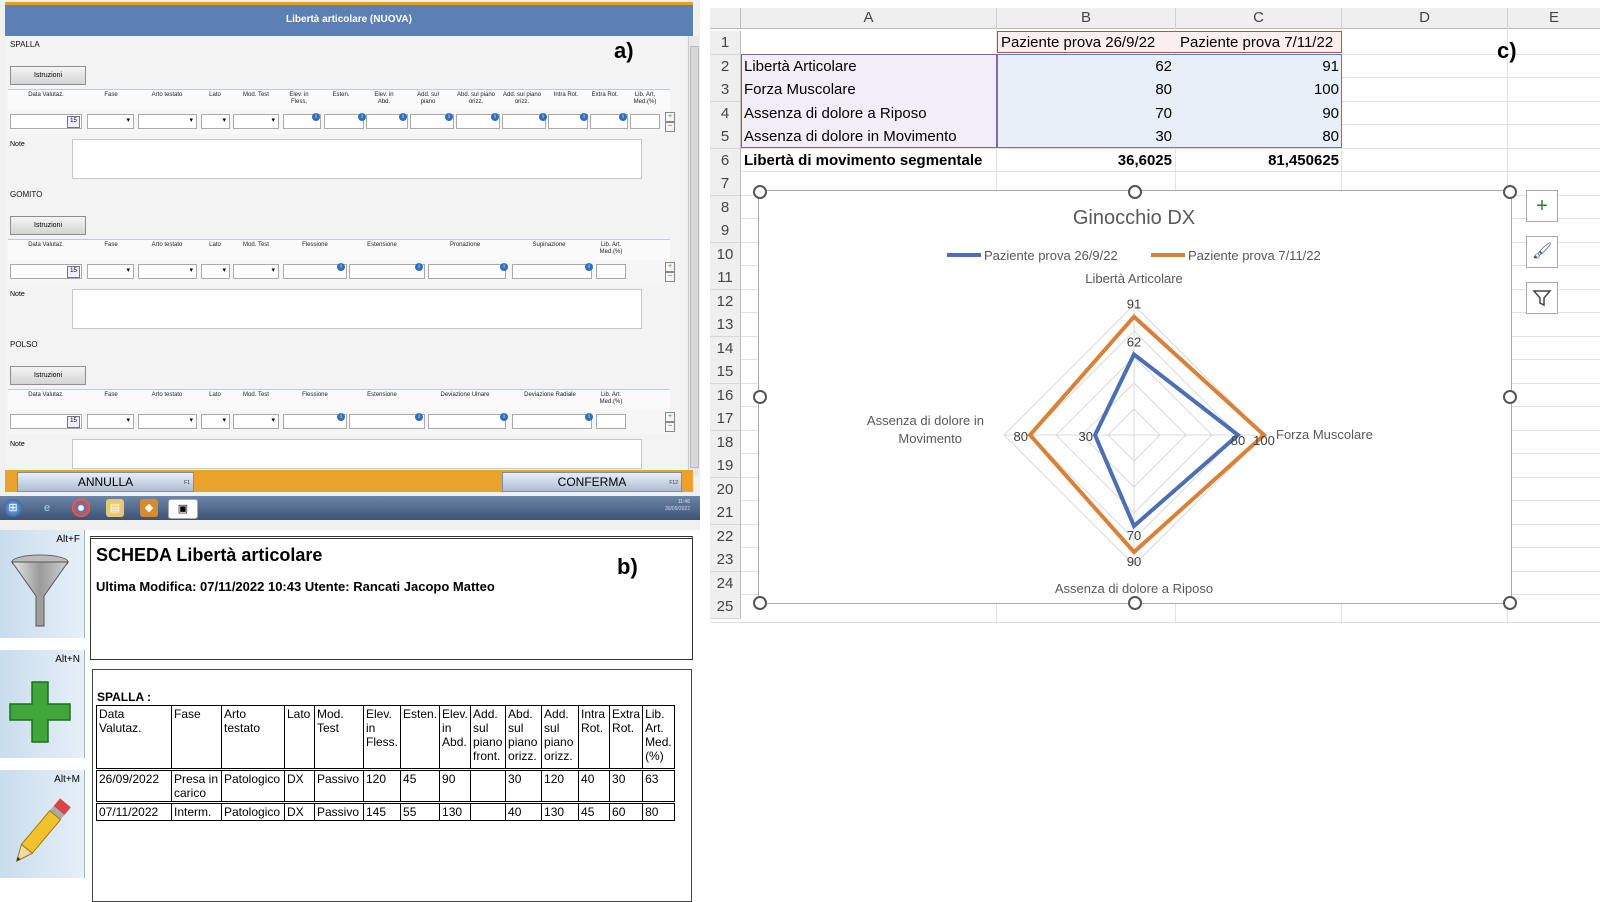  I want to click on row-header: 25, so click(725, 607).